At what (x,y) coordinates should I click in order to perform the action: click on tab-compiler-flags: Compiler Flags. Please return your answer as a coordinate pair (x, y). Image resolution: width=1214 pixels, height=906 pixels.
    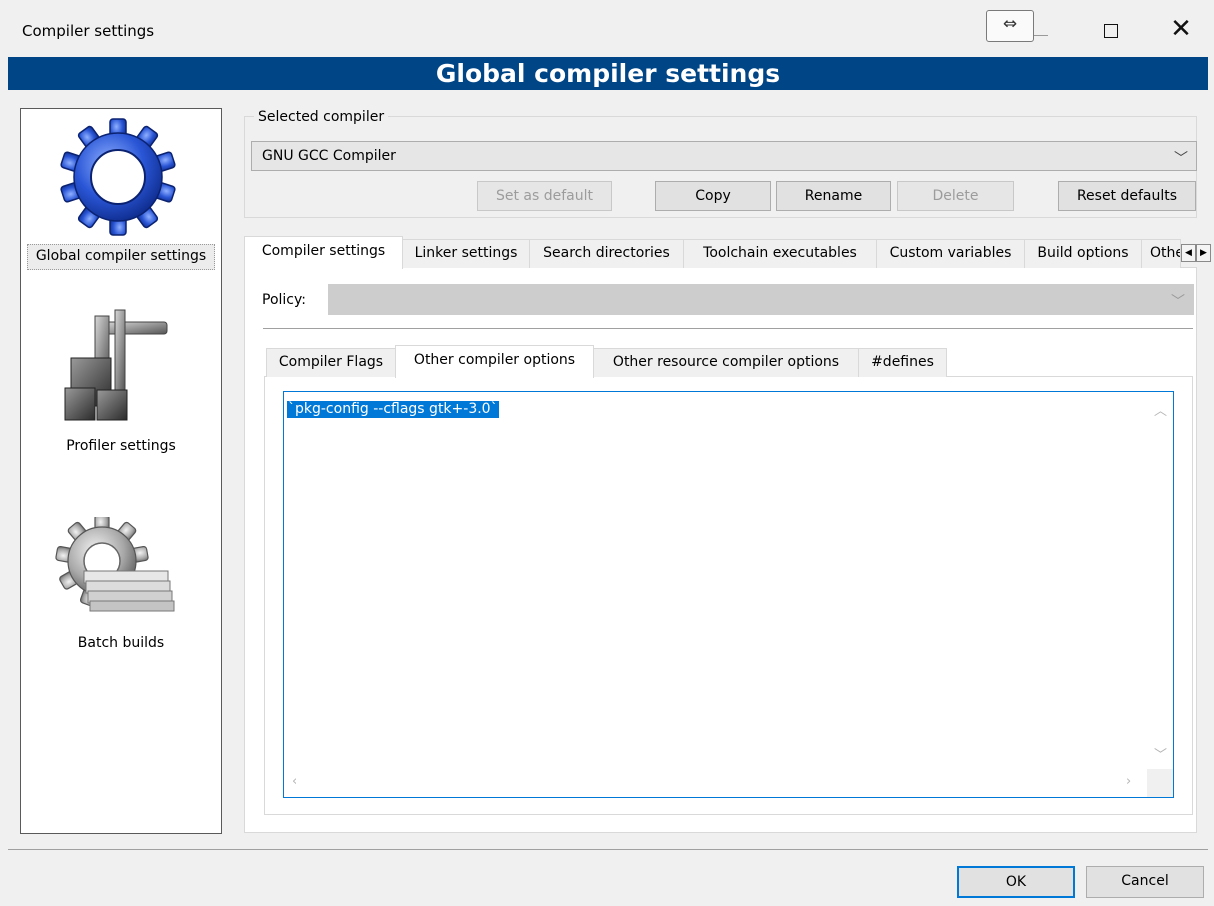
    Looking at the image, I should click on (331, 362).